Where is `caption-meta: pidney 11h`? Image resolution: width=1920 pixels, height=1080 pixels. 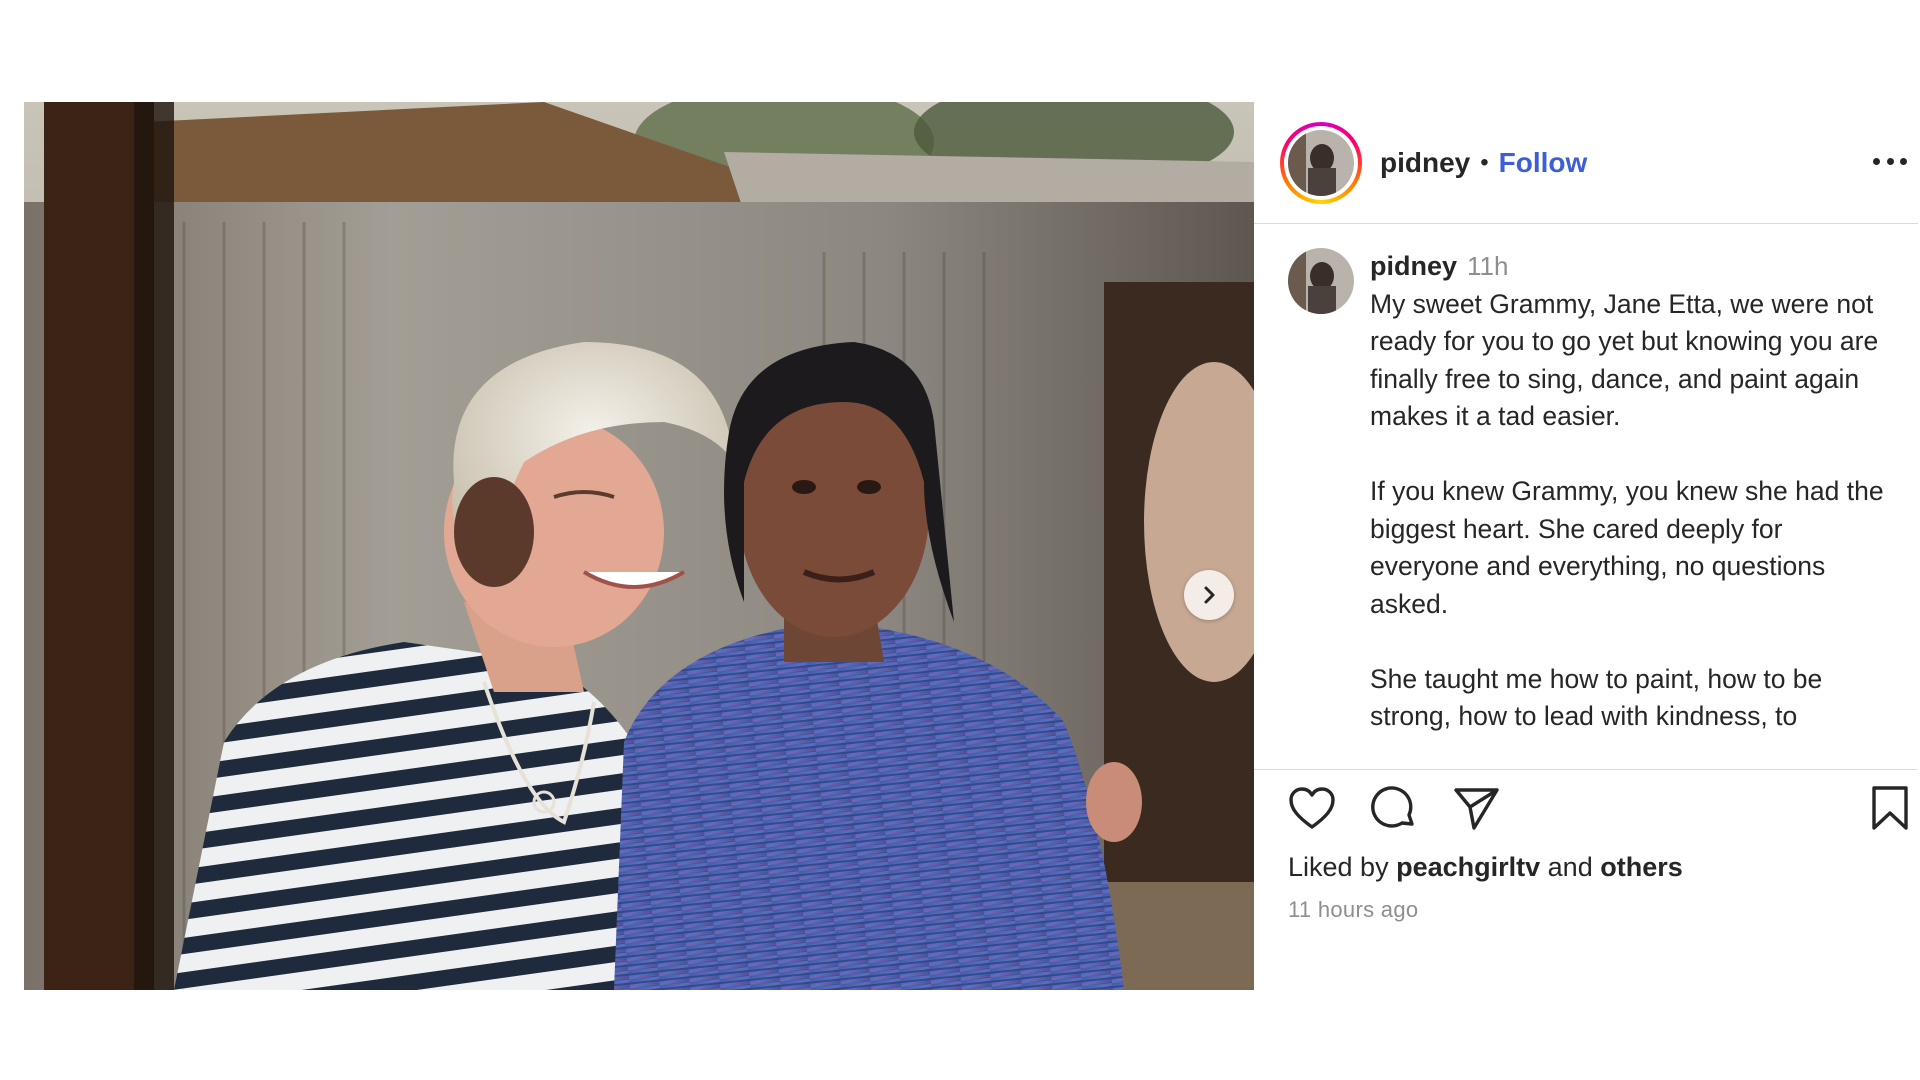
caption-meta: pidney 11h is located at coordinates (1630, 267).